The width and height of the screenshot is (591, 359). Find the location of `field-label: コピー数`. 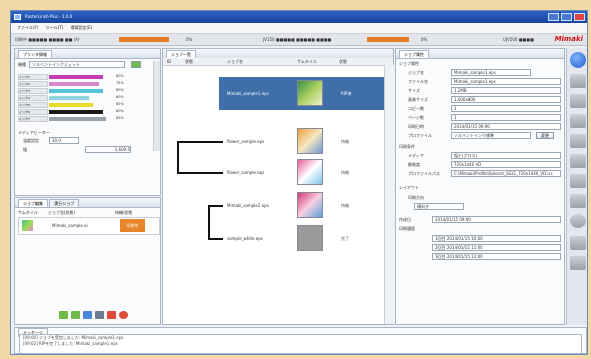

field-label: コピー数 is located at coordinates (416, 108).